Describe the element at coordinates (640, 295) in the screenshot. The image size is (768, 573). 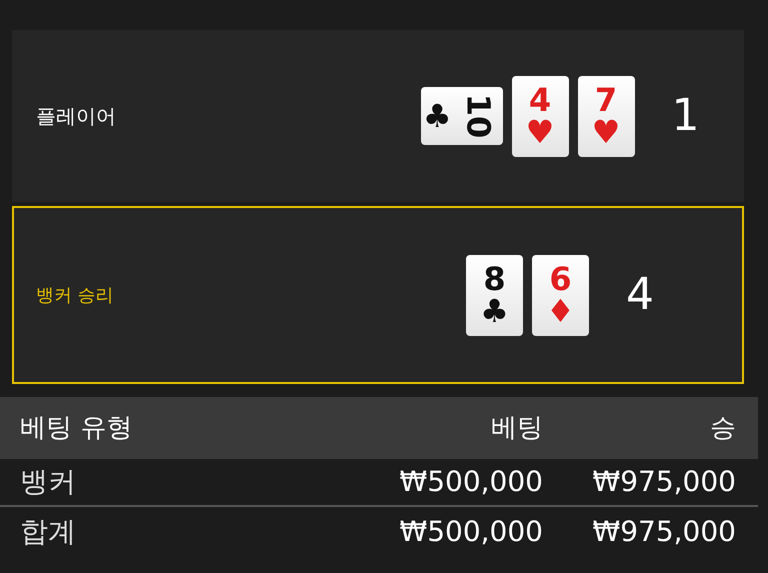
I see `hand-score: 4` at that location.